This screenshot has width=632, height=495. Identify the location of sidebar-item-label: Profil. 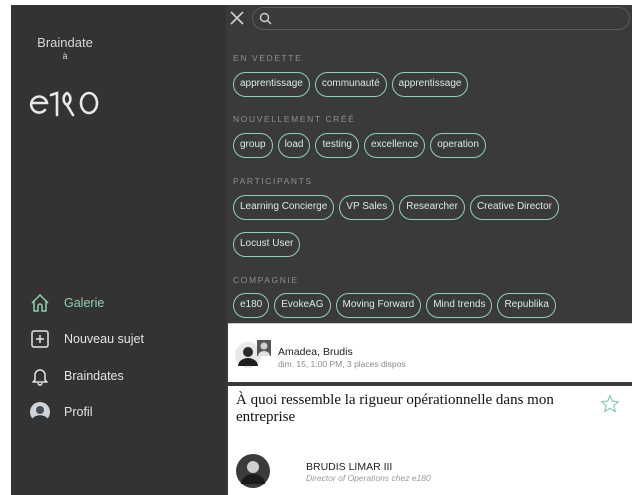
(78, 412).